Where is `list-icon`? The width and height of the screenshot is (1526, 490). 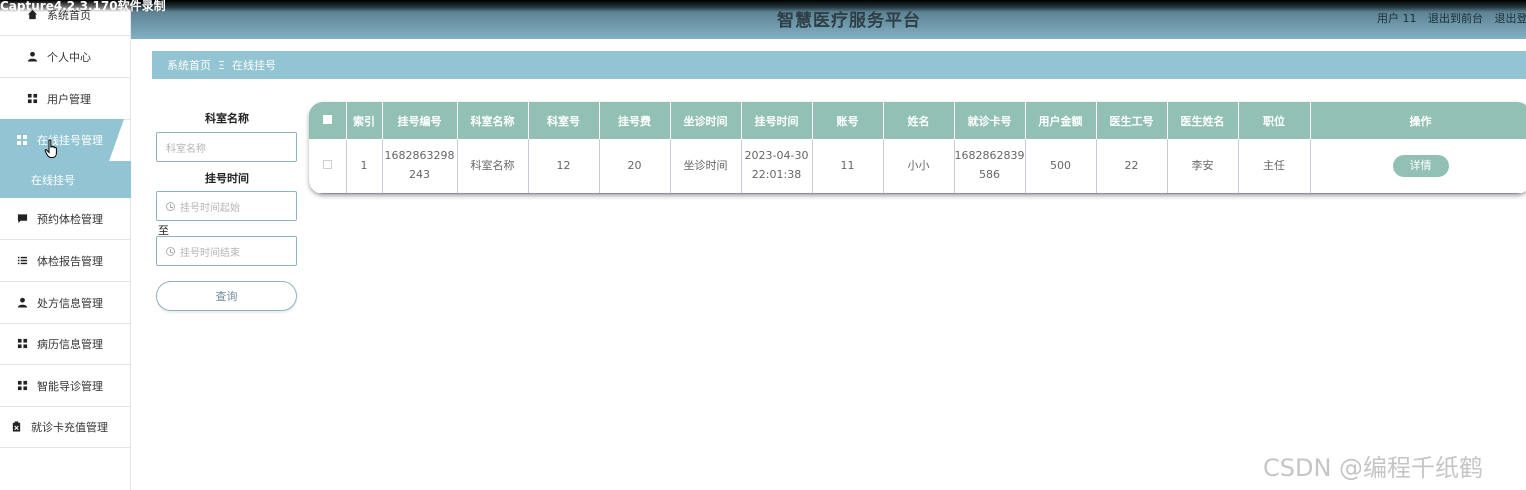
list-icon is located at coordinates (22, 261).